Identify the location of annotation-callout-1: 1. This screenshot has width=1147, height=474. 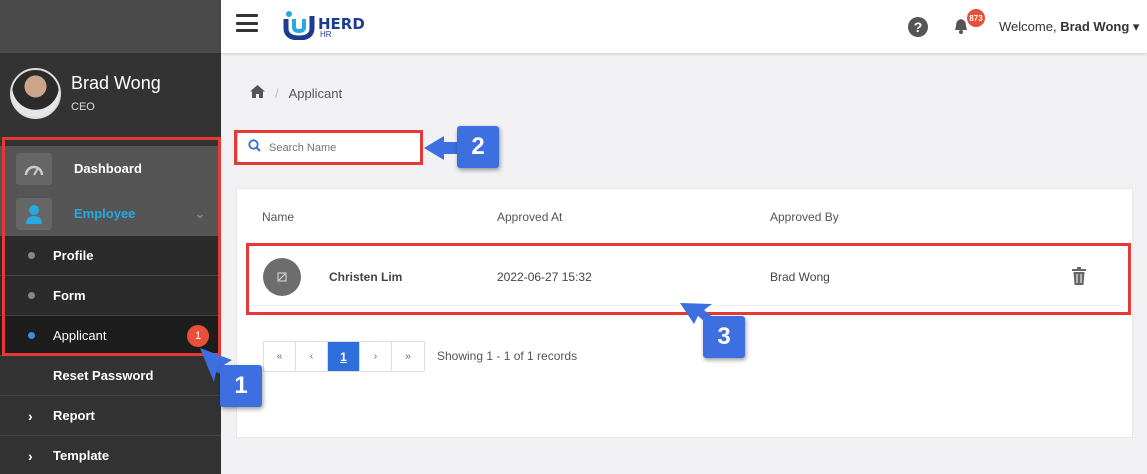
(241, 386).